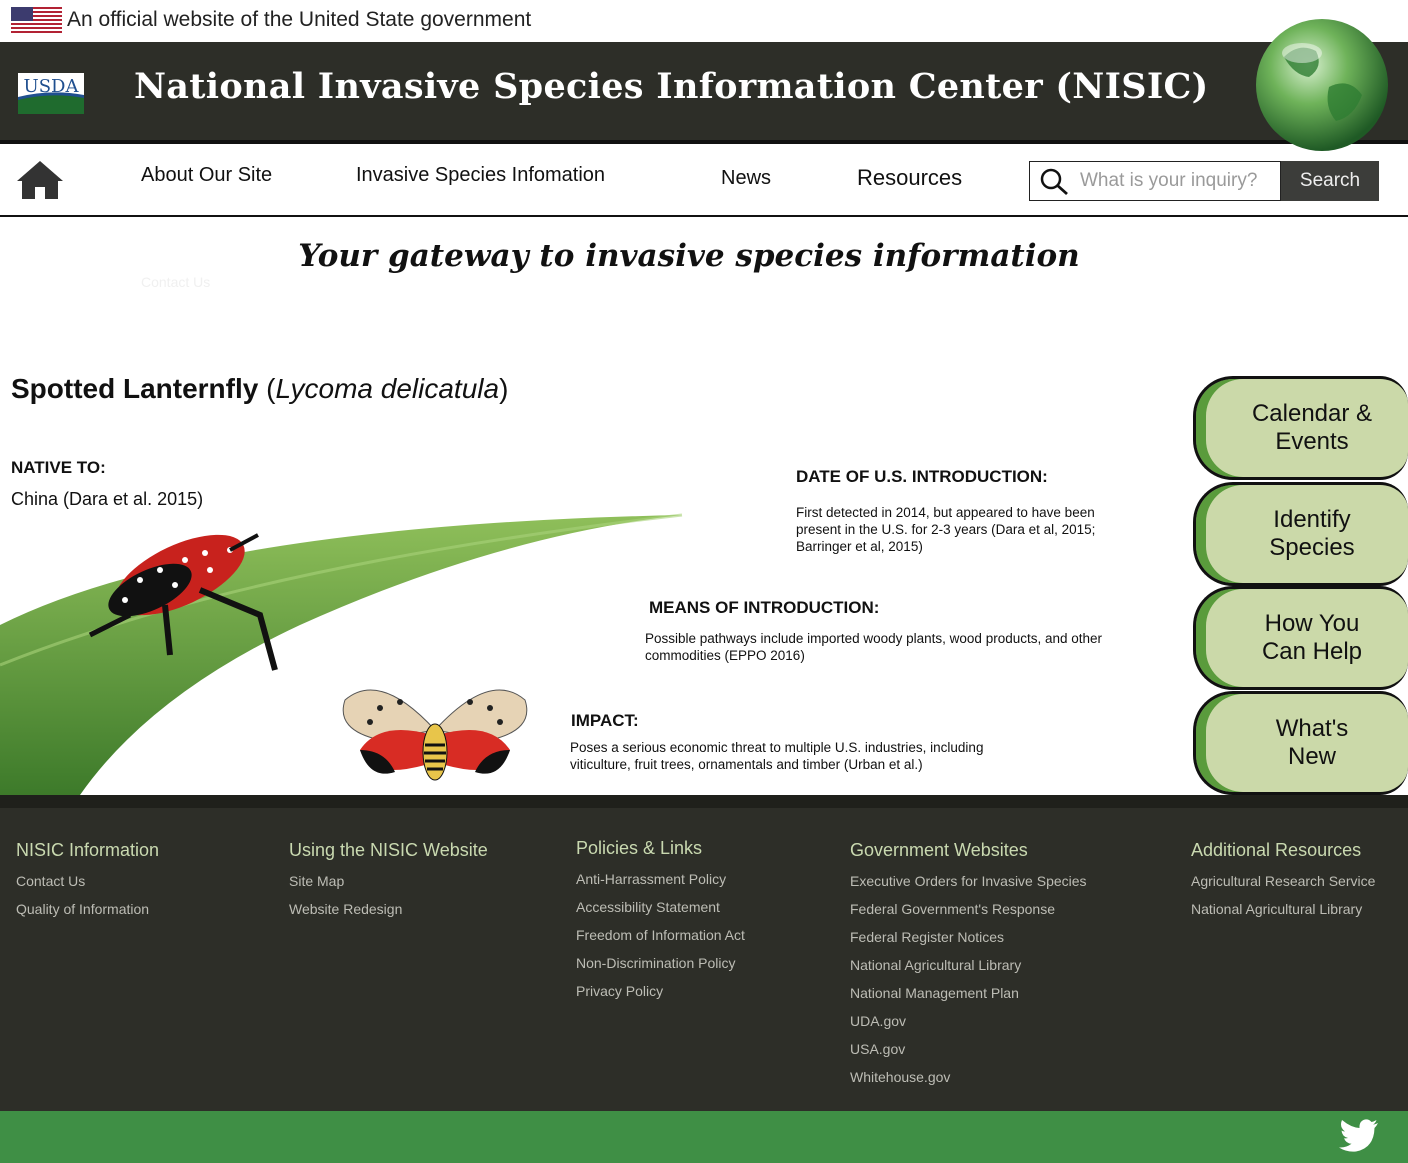  Describe the element at coordinates (909, 178) in the screenshot. I see `nav-resources: Resources` at that location.